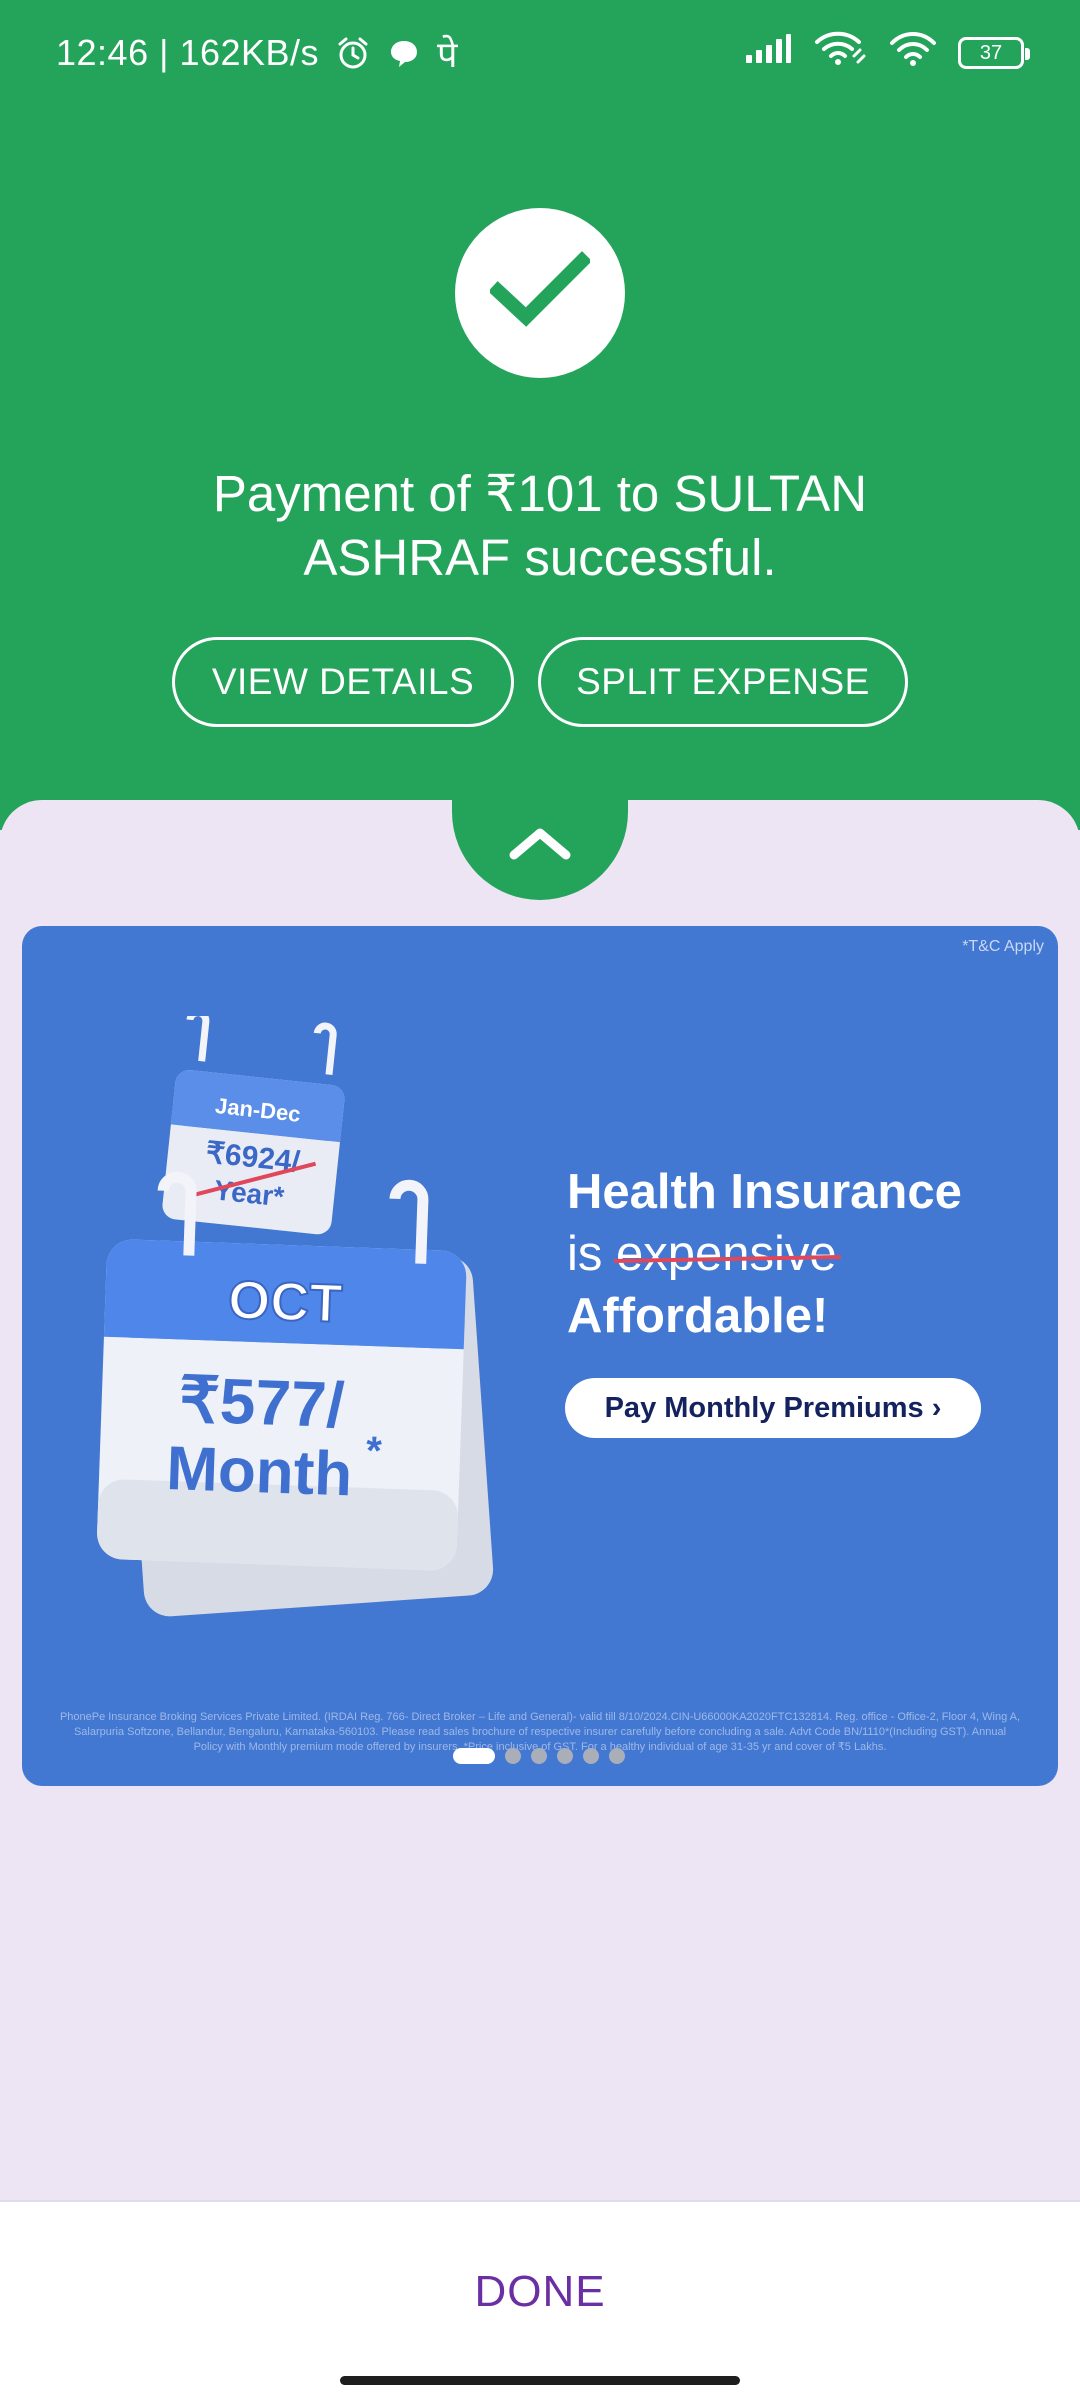 This screenshot has height=2400, width=1080. I want to click on split-expense-button: SPLIT EXPENSE, so click(723, 682).